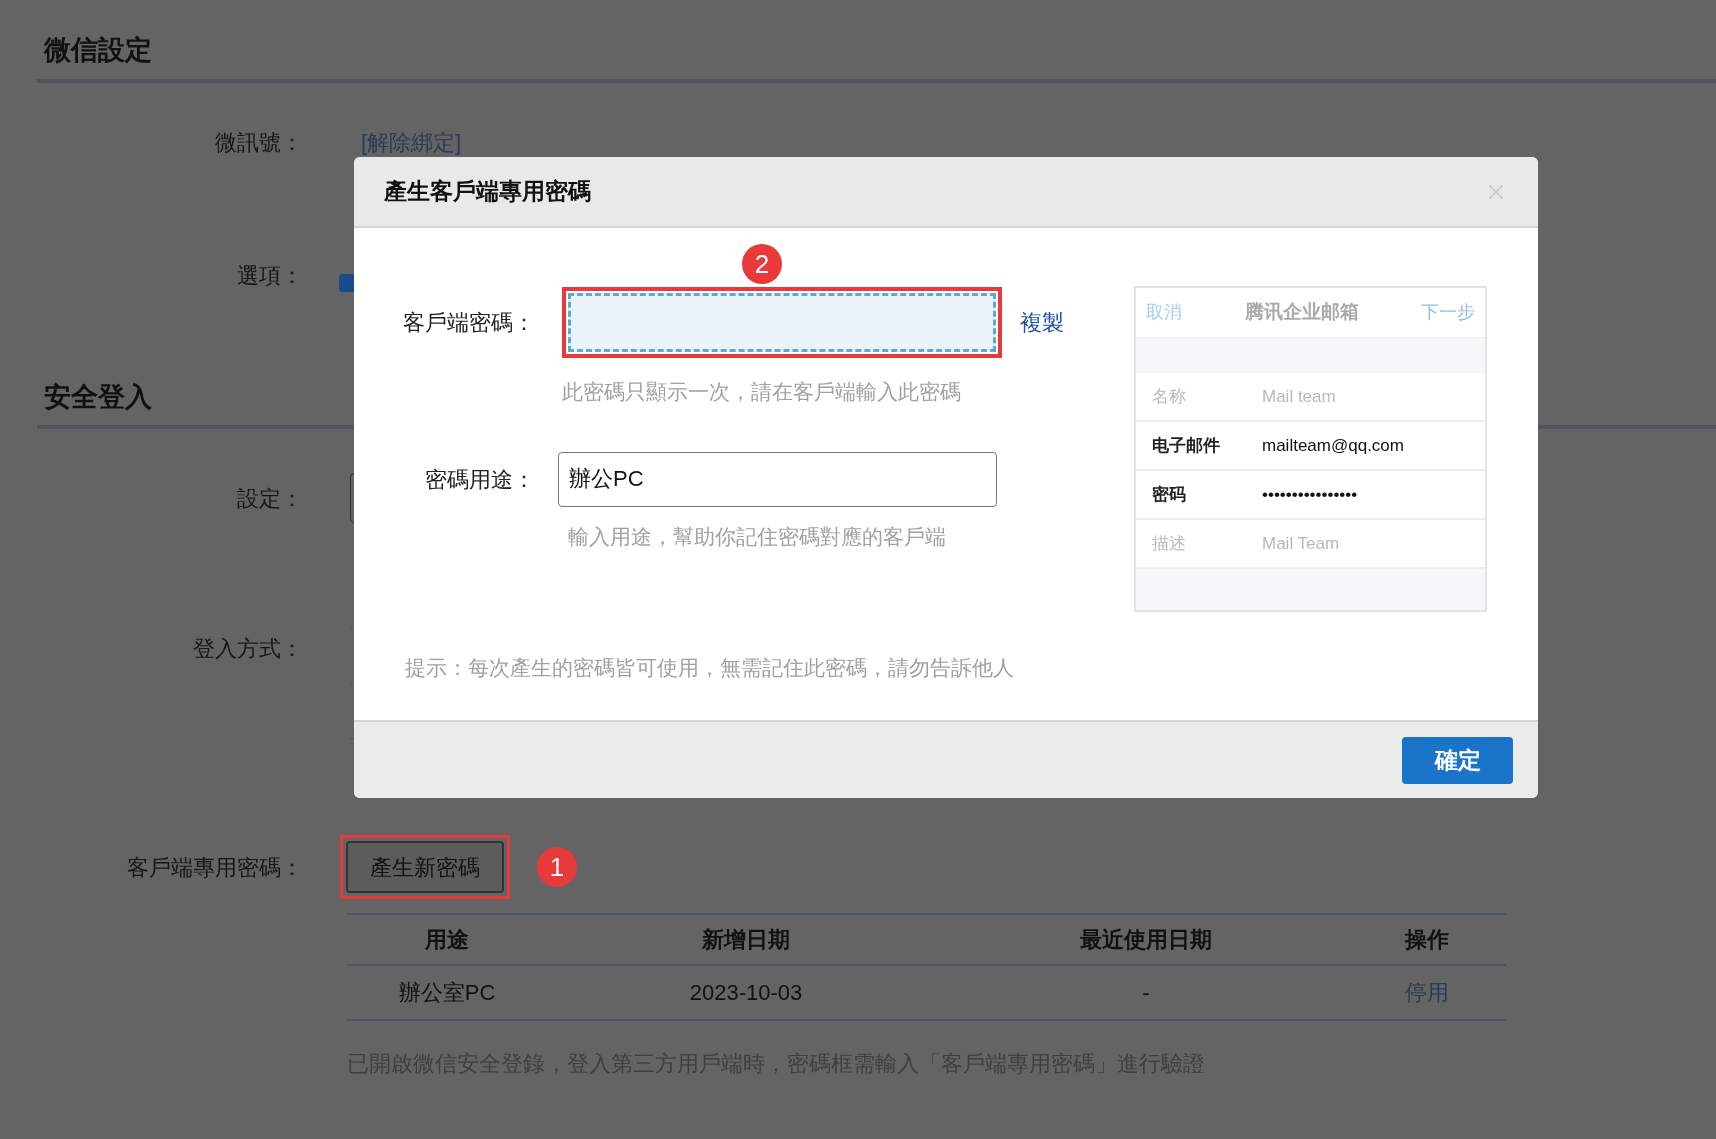 Image resolution: width=1716 pixels, height=1139 pixels. I want to click on preview-label: 描述, so click(1169, 543).